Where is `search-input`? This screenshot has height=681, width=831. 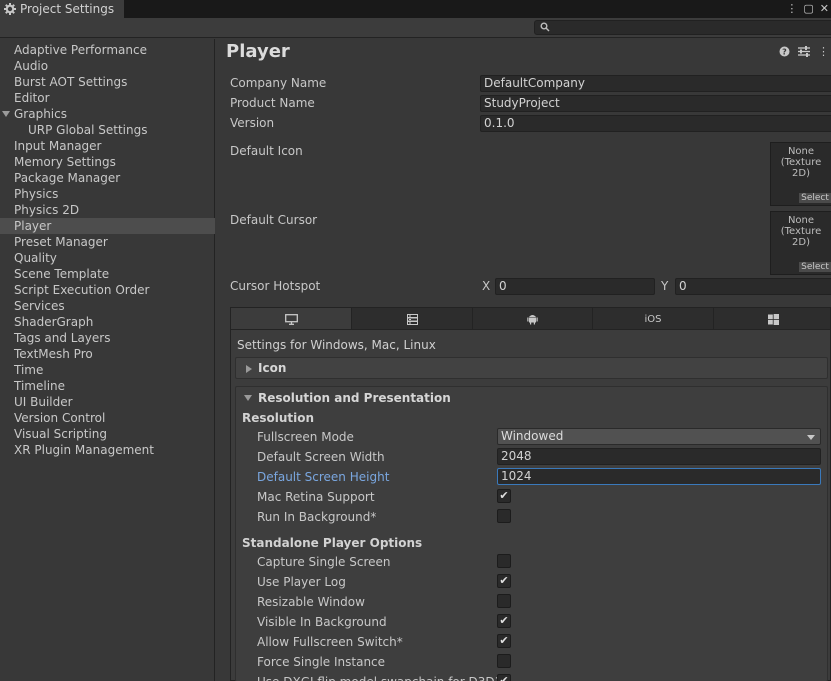 search-input is located at coordinates (682, 27).